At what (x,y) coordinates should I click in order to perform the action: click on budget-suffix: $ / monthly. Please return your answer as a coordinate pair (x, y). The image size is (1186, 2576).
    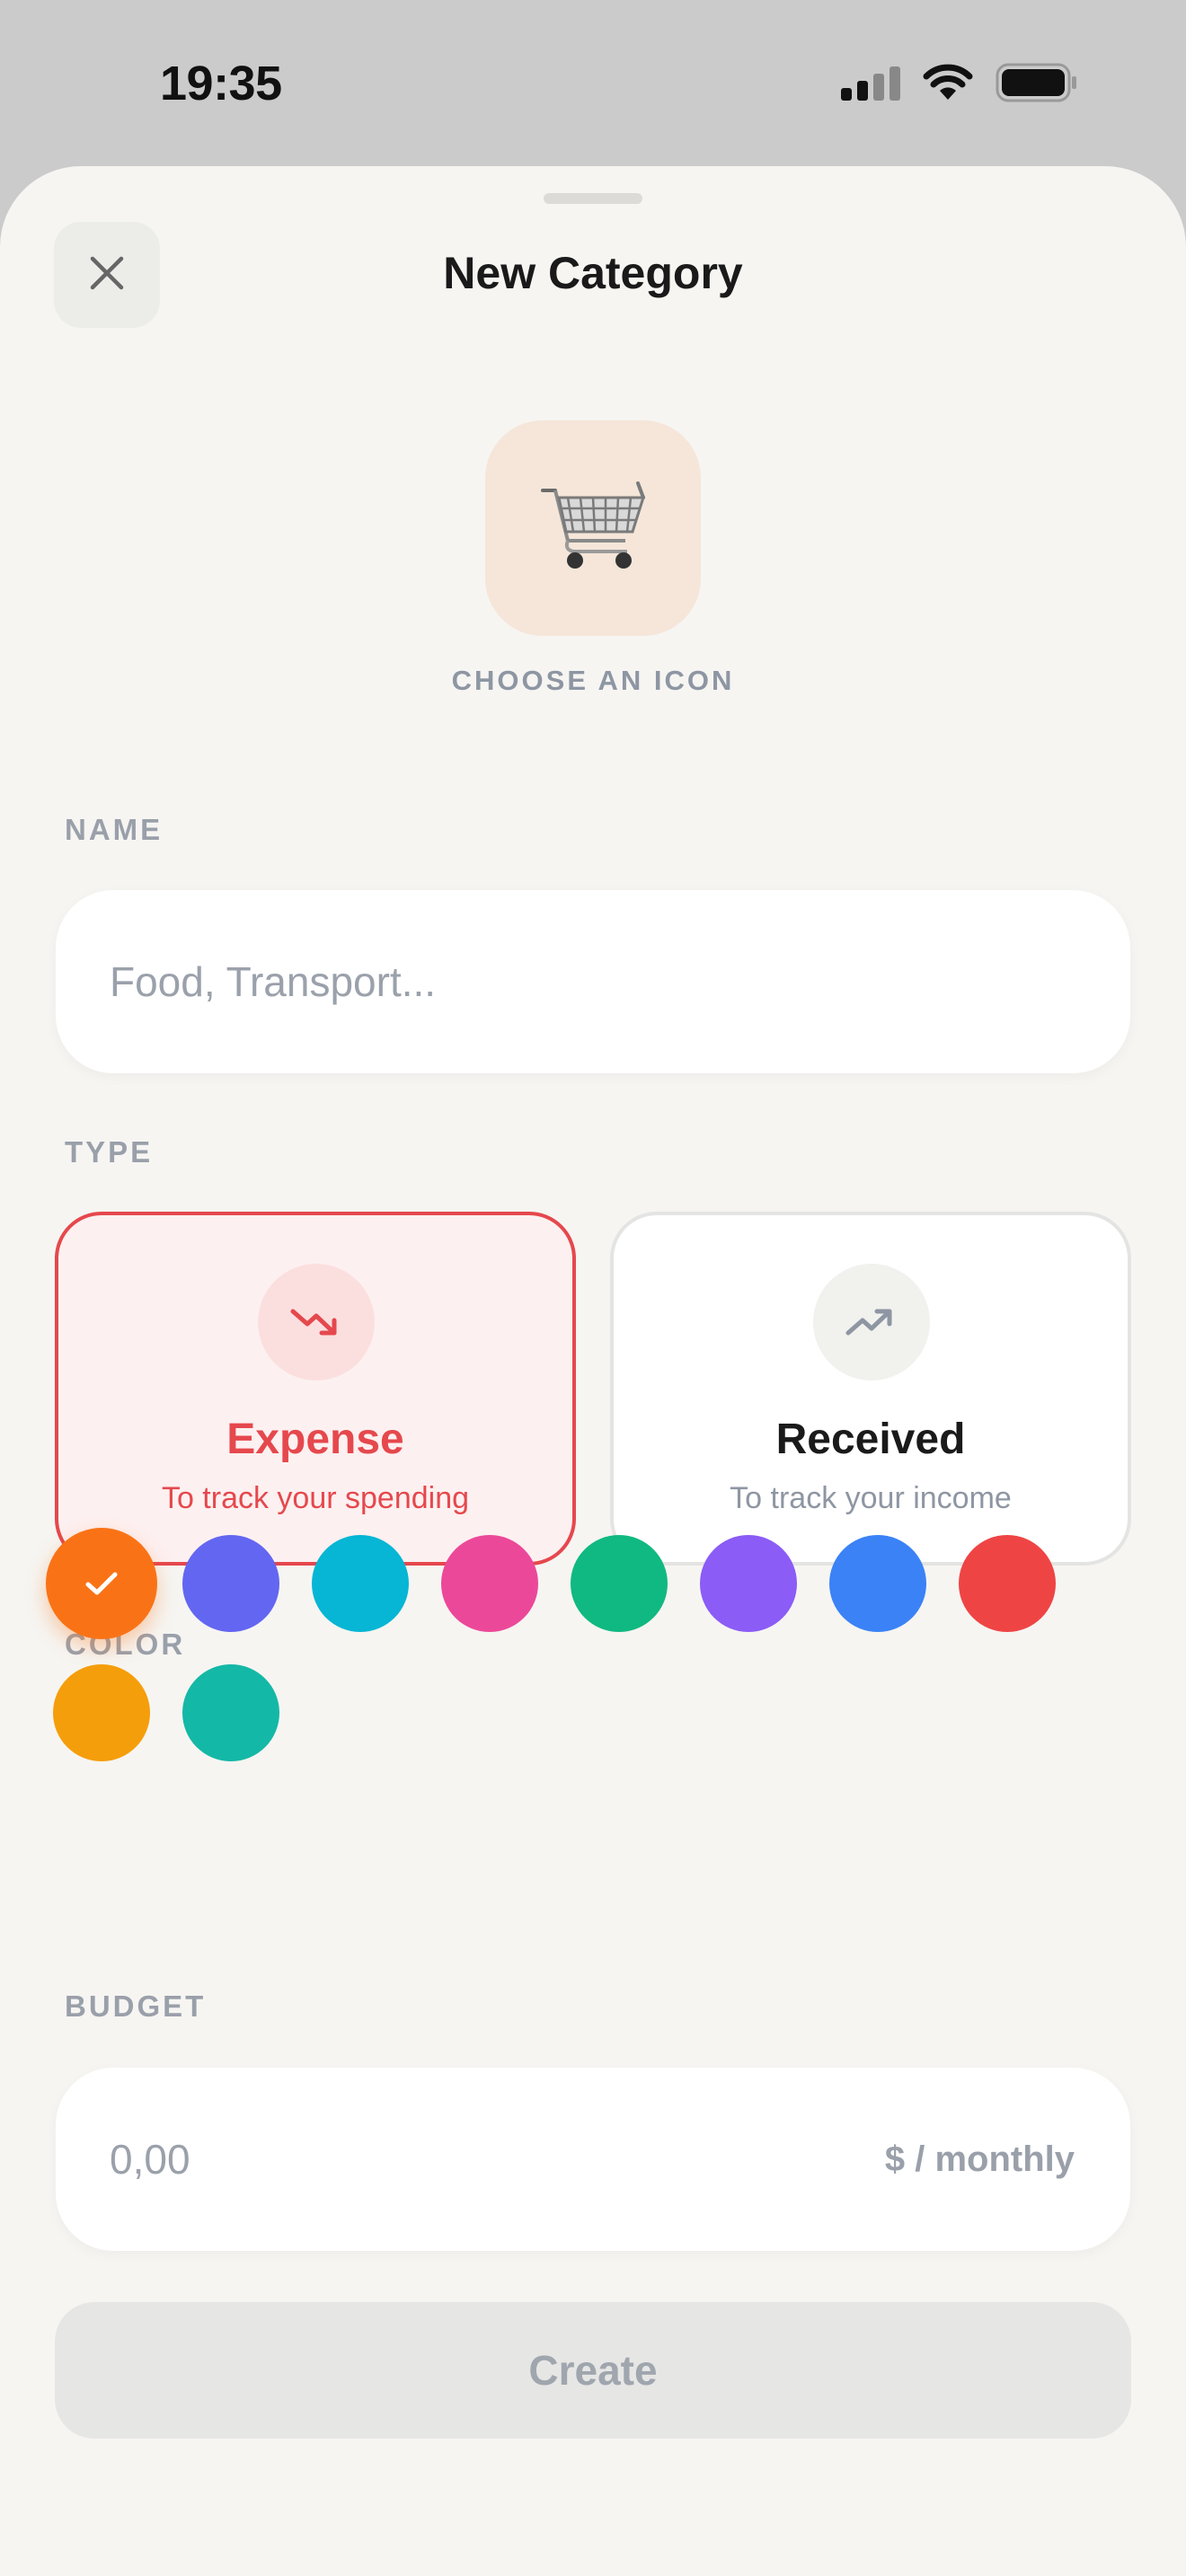
    Looking at the image, I should click on (980, 2159).